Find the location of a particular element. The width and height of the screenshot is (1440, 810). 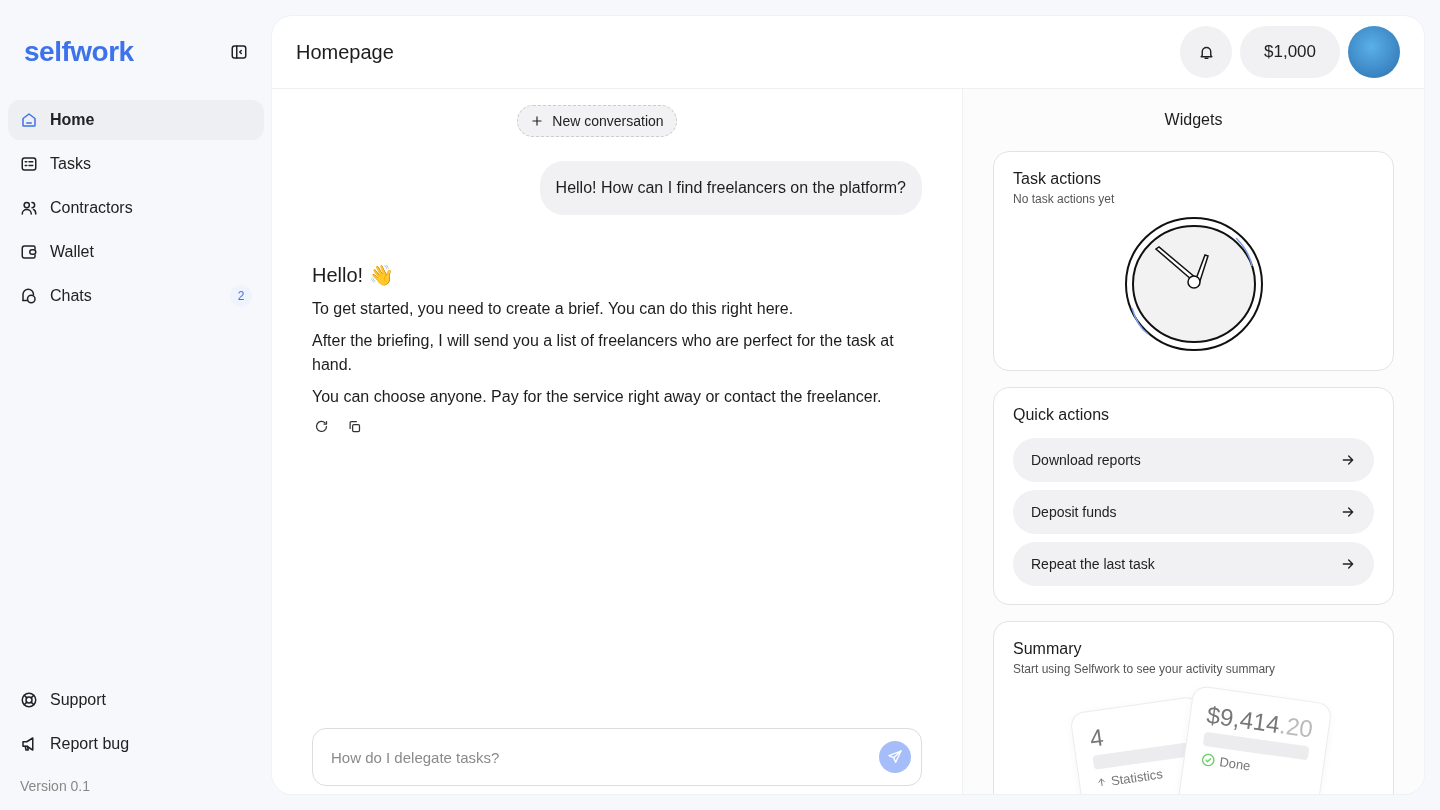

page-title: Homepage is located at coordinates (345, 52).